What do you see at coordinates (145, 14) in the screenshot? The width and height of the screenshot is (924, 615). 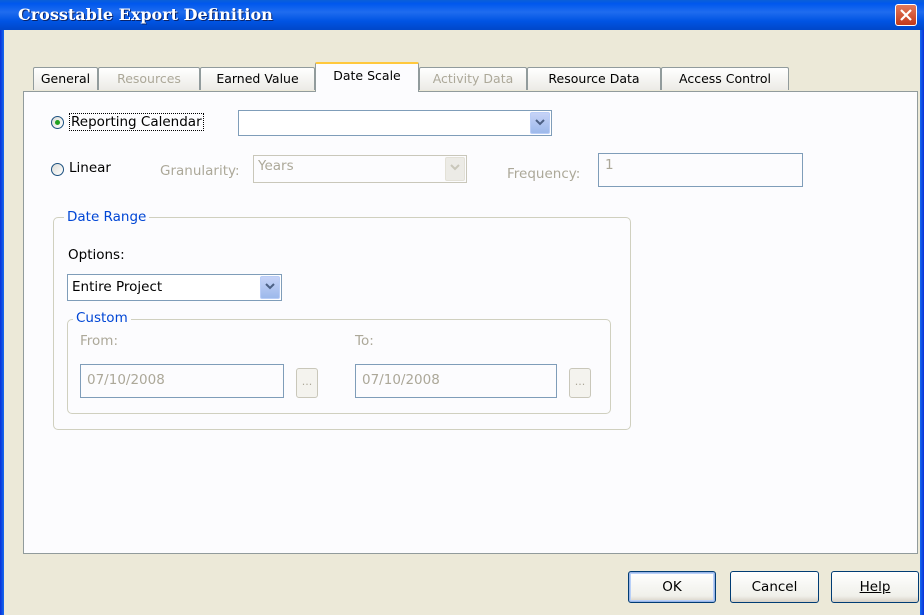 I see `window-title: Crosstable Export Definition` at bounding box center [145, 14].